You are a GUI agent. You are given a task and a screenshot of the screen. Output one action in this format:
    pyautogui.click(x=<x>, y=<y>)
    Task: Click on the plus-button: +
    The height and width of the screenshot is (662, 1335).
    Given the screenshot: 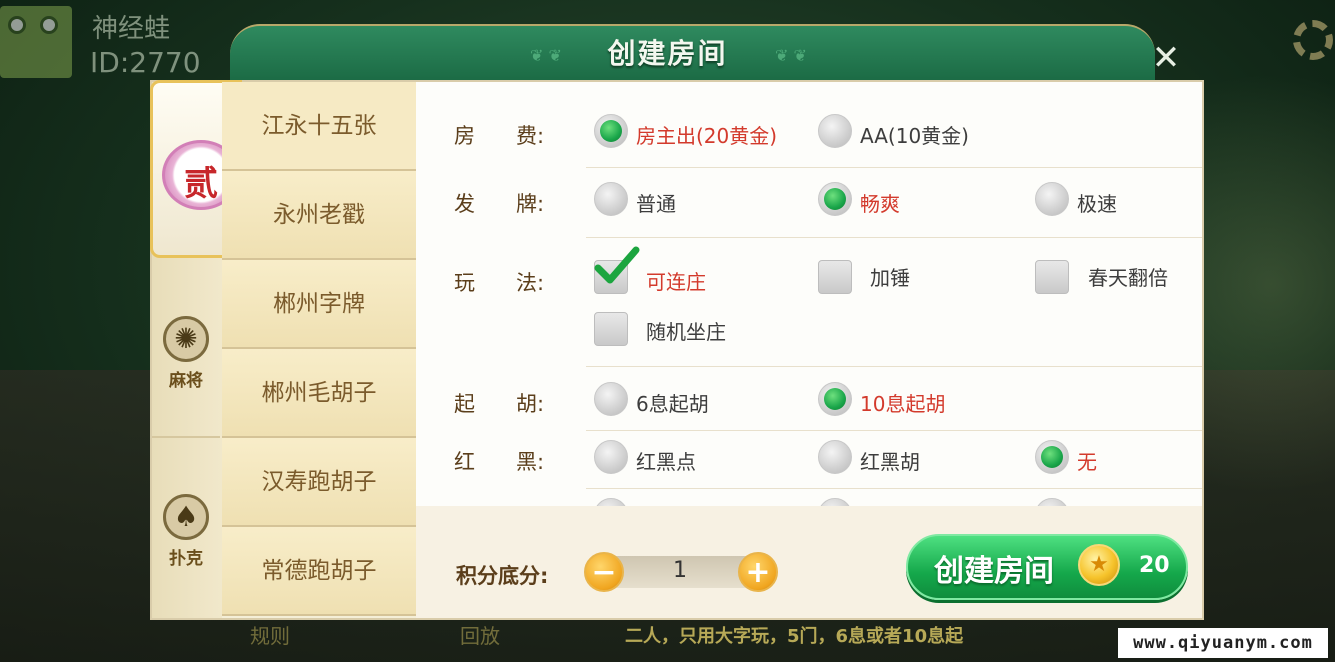 What is the action you would take?
    pyautogui.click(x=758, y=572)
    